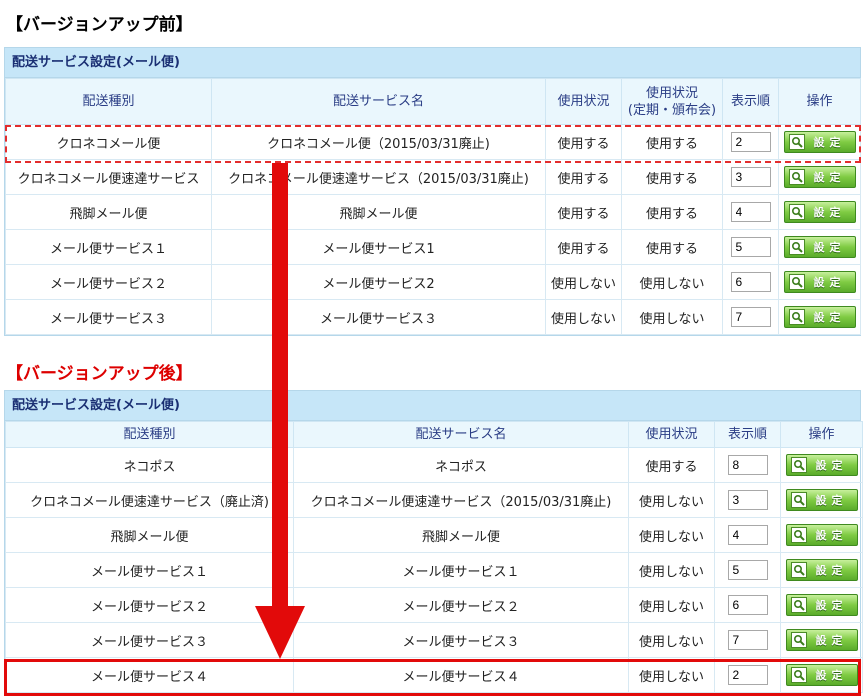  Describe the element at coordinates (672, 110) in the screenshot. I see `header-status-regular-line2: (定期・頒布会)` at that location.